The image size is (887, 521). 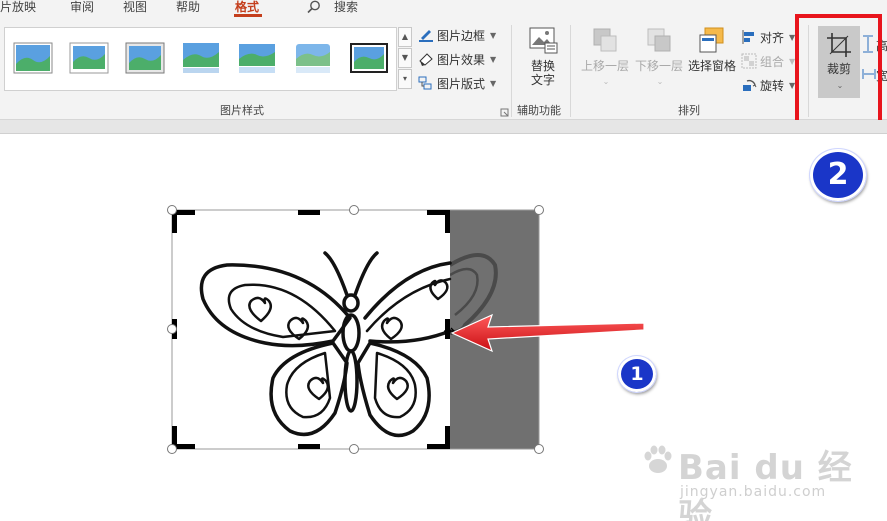 What do you see at coordinates (658, 459) in the screenshot?
I see `paw-logo-icon` at bounding box center [658, 459].